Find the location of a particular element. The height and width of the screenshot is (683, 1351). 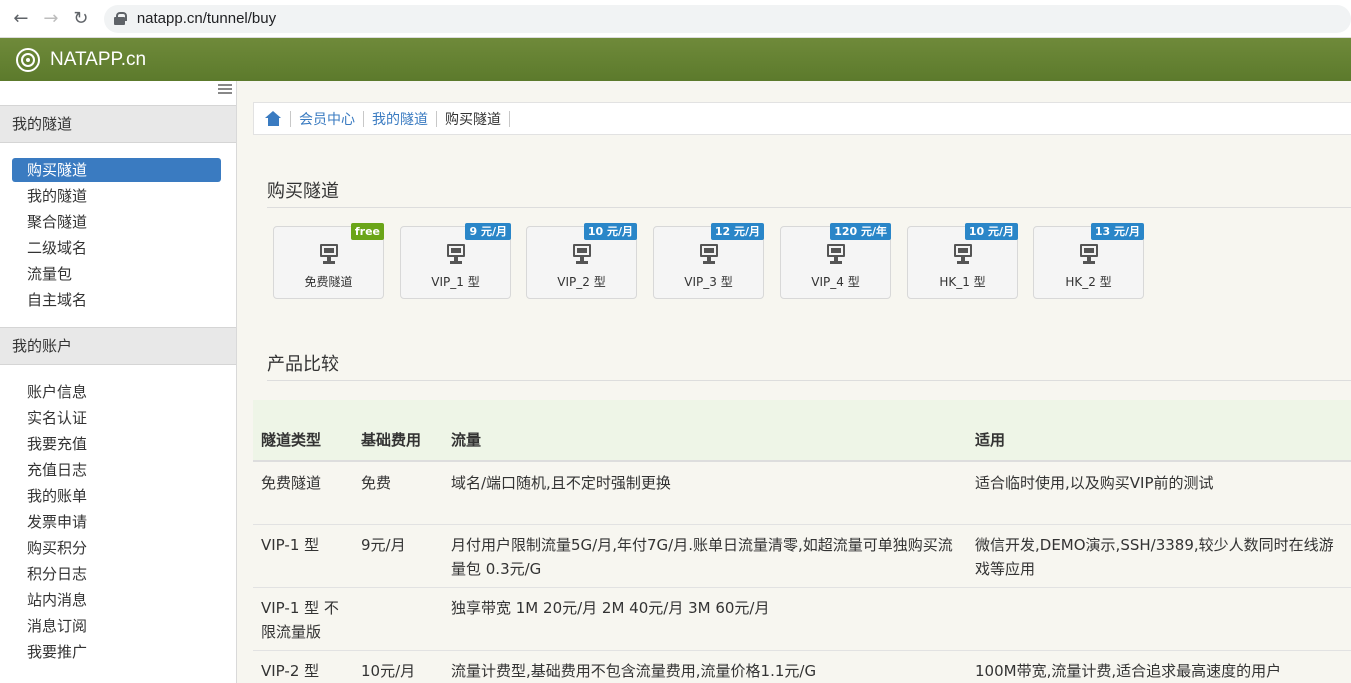

plan-name: HK_1 型 is located at coordinates (962, 282).